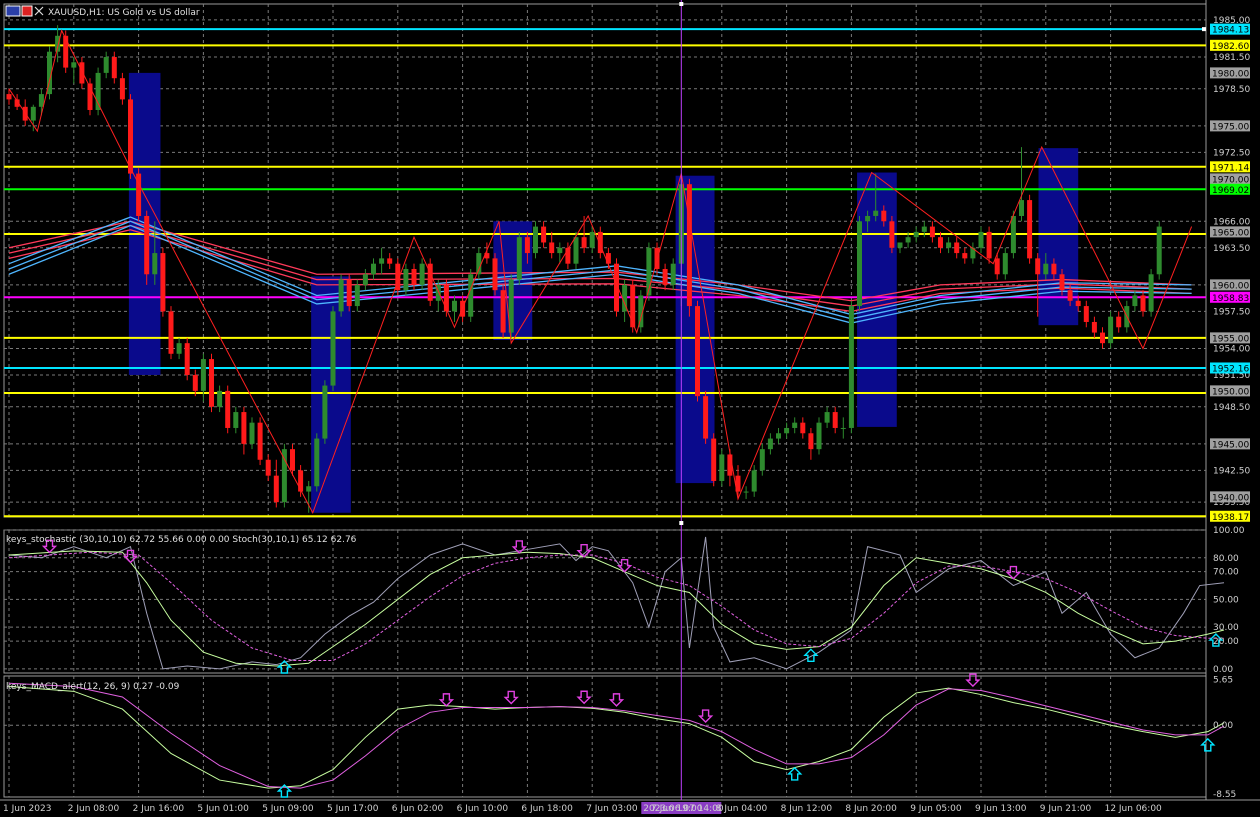 Image resolution: width=1260 pixels, height=817 pixels. Describe the element at coordinates (1231, 58) in the screenshot. I see `price-tick-label: 1981.50` at that location.